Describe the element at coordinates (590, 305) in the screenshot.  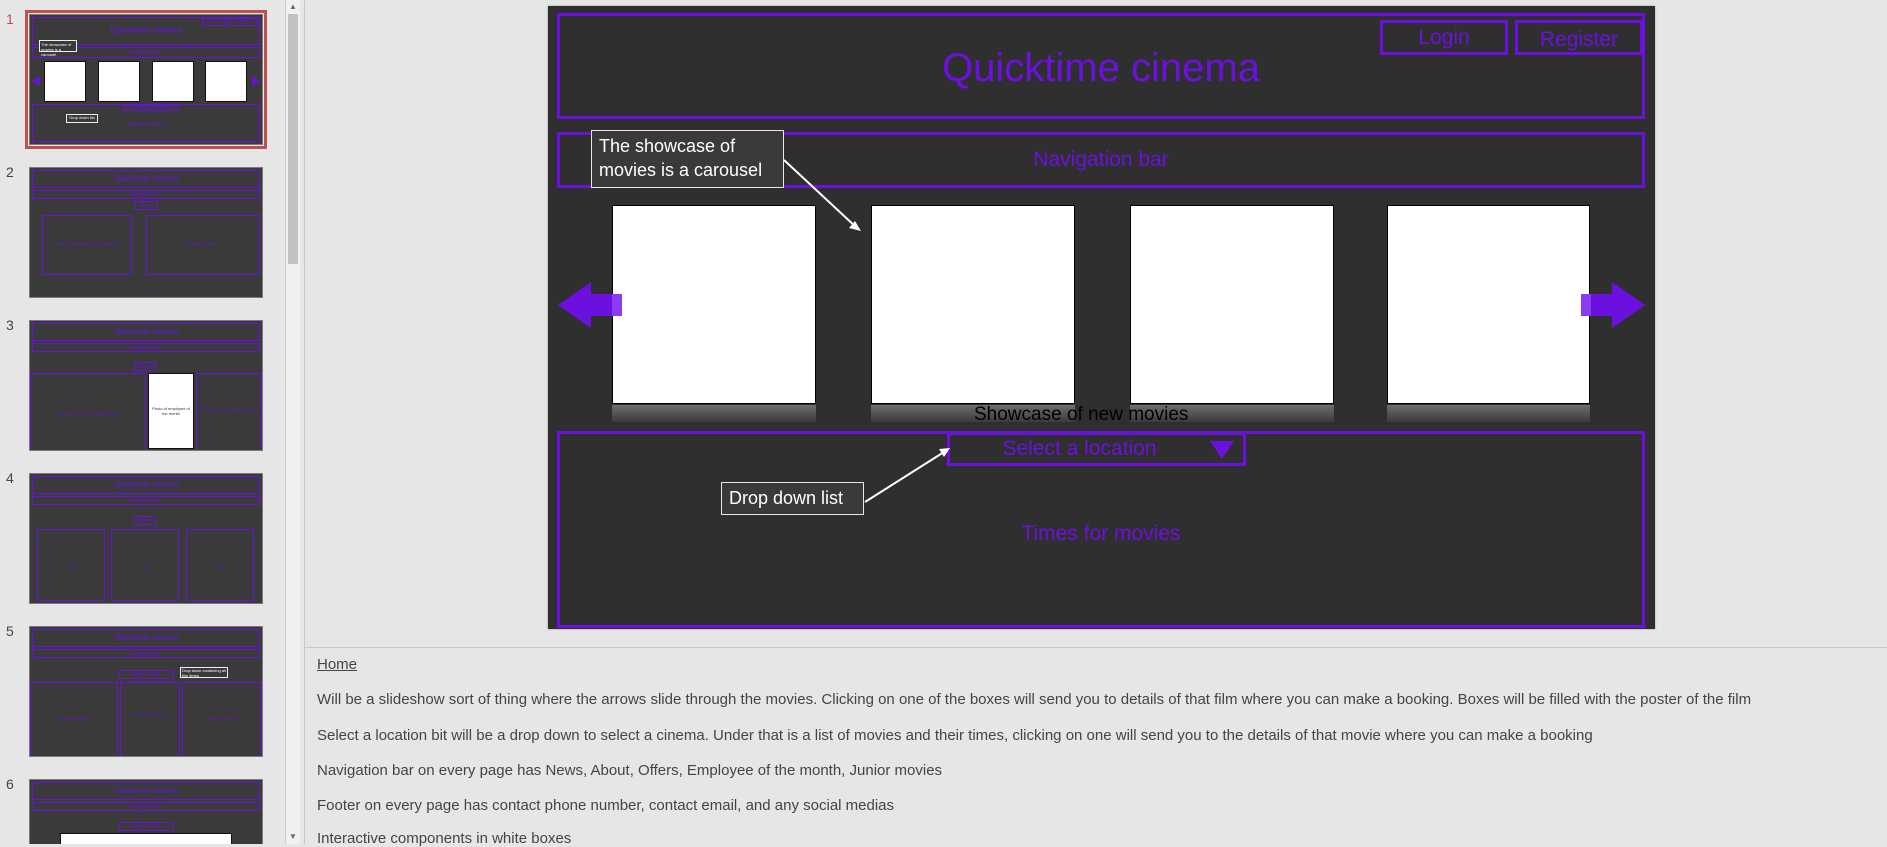
I see `arrow-left-icon` at that location.